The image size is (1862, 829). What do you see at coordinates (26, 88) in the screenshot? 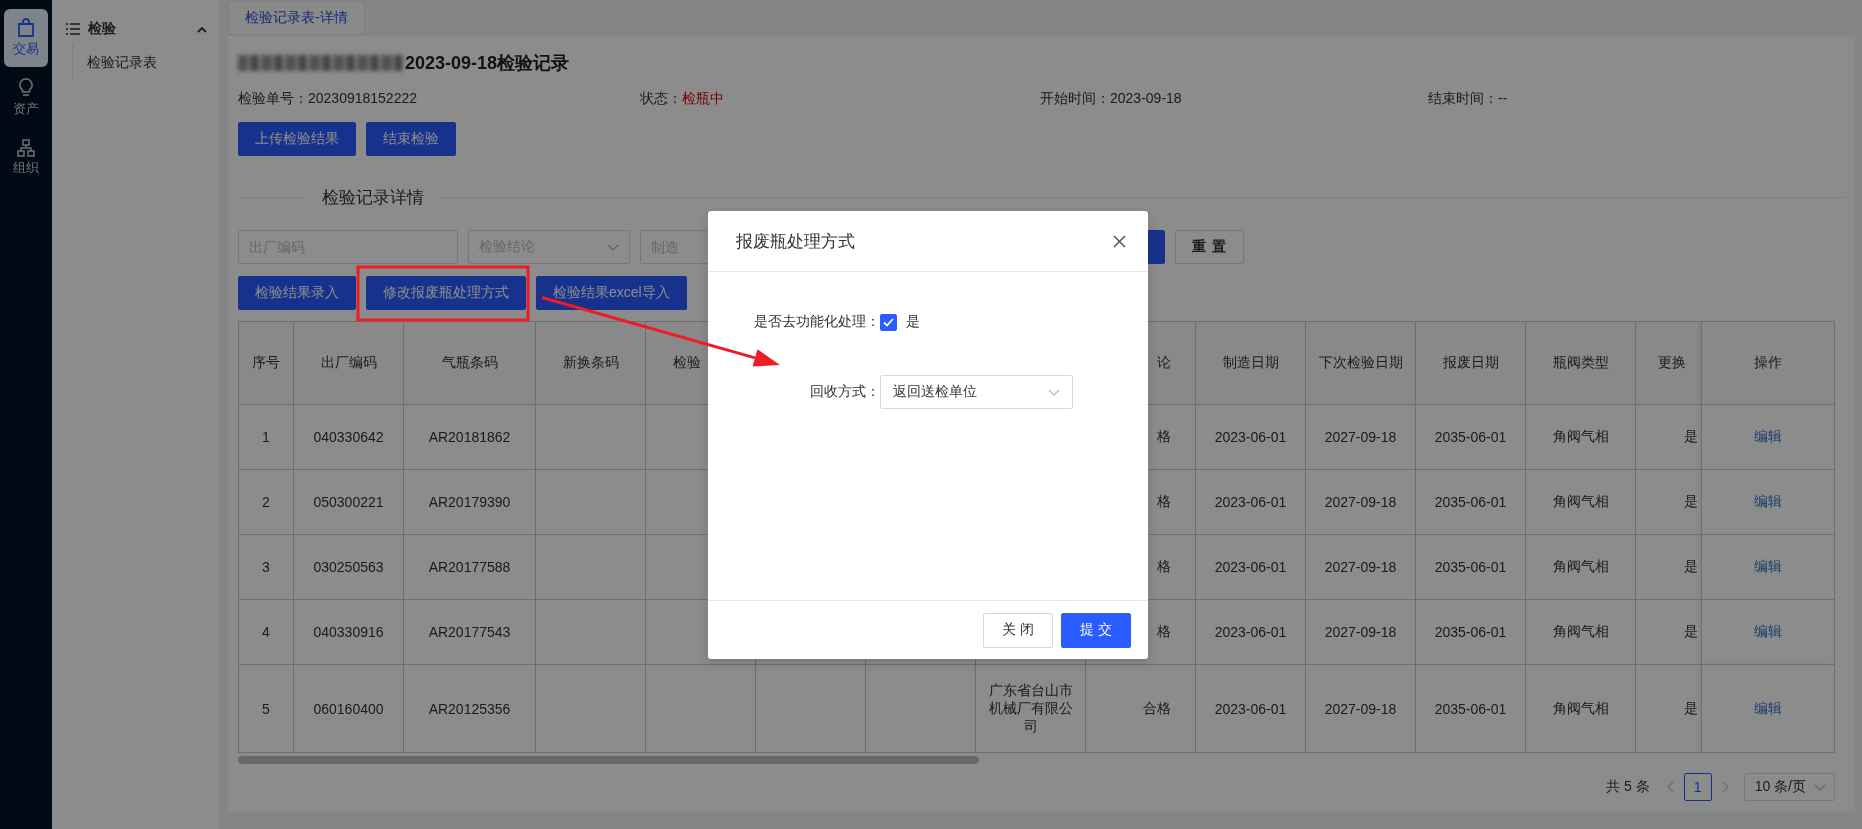
I see `lightbulb-icon` at bounding box center [26, 88].